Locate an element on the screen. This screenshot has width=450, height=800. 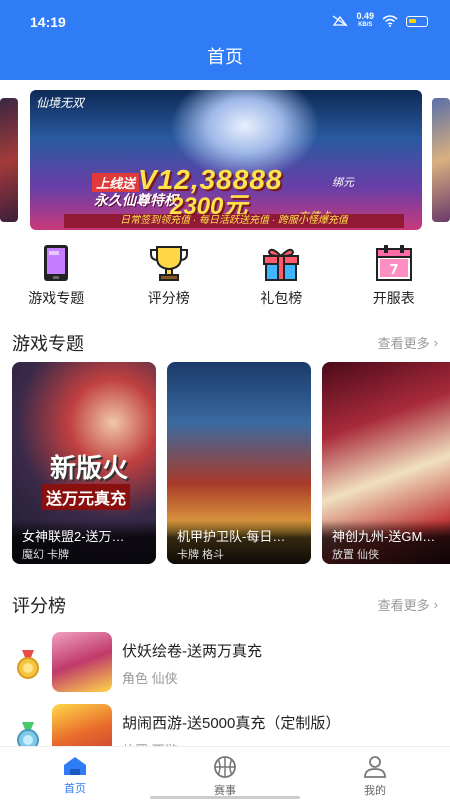
status-icons: 0.49 KB/S is located at coordinates (380, 21).